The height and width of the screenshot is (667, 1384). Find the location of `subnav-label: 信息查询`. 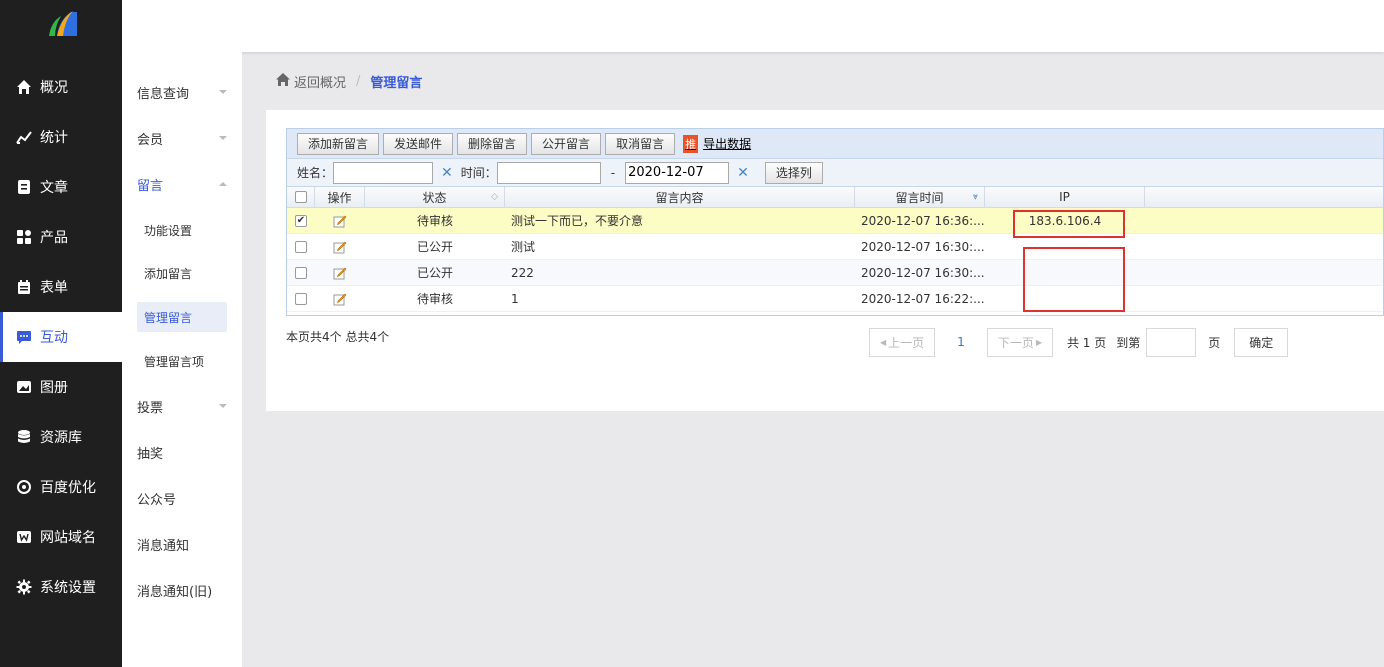

subnav-label: 信息查询 is located at coordinates (163, 94).